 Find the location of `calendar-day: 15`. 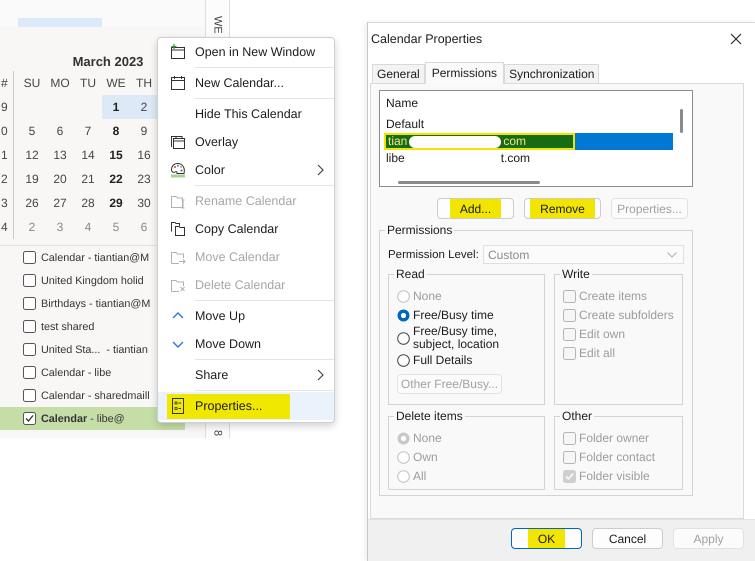

calendar-day: 15 is located at coordinates (116, 155).